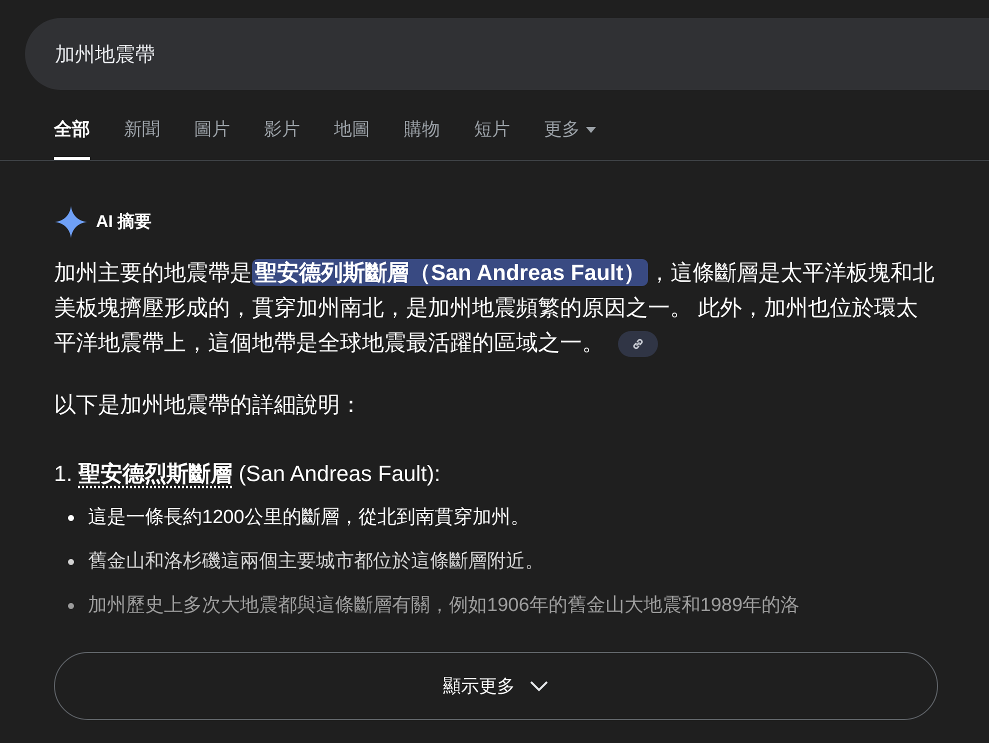 The width and height of the screenshot is (989, 743). Describe the element at coordinates (422, 136) in the screenshot. I see `tab: 購物` at that location.